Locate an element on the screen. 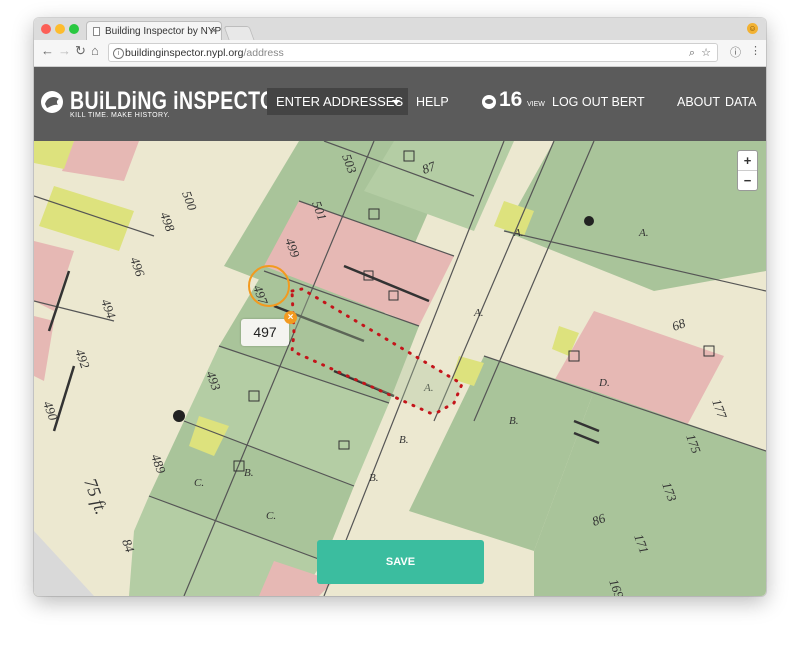 This screenshot has width=800, height=645. page-icon is located at coordinates (96, 31).